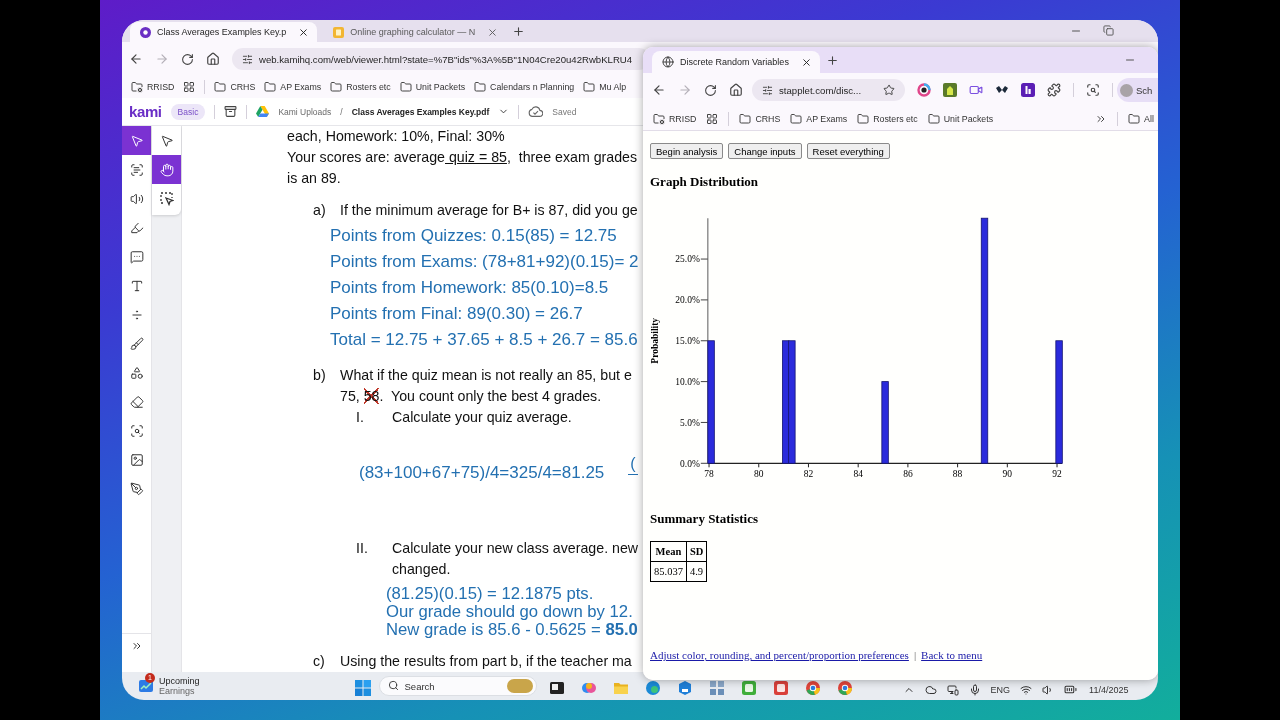 The image size is (1280, 720). Describe the element at coordinates (709, 474) in the screenshot. I see `axis-tick-label: 78` at that location.